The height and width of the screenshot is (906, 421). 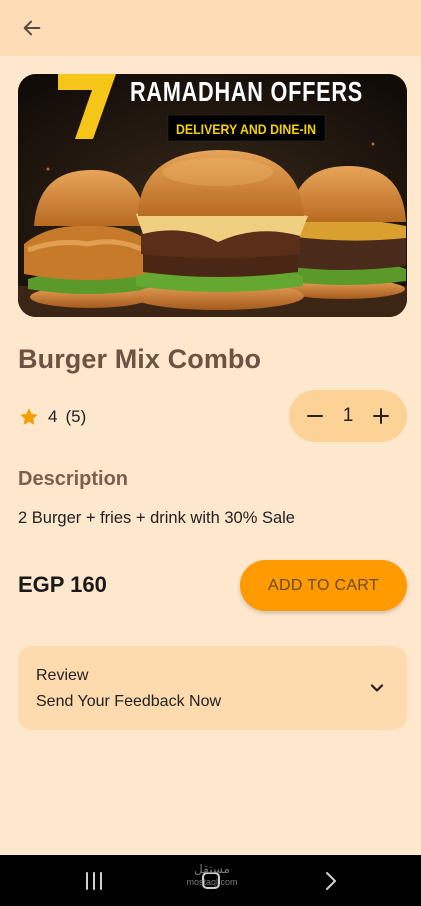 What do you see at coordinates (377, 688) in the screenshot?
I see `chevron-down-icon` at bounding box center [377, 688].